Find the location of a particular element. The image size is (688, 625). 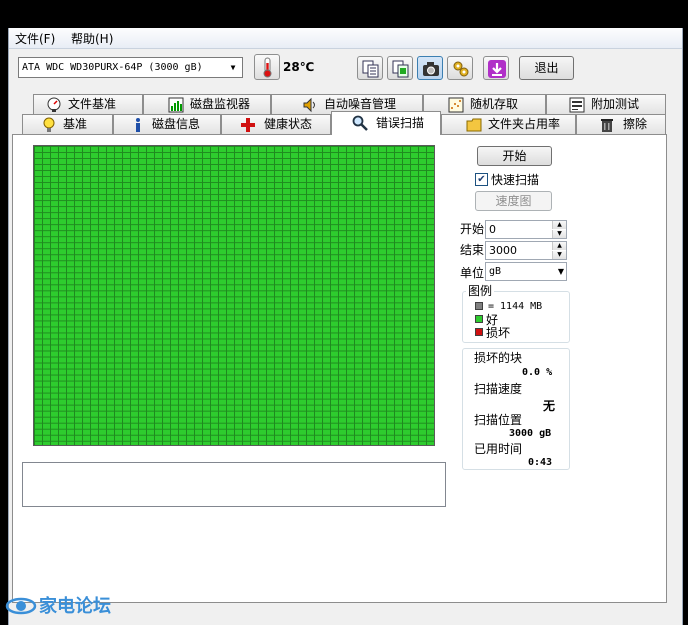

extra-tests-icon is located at coordinates (577, 105).